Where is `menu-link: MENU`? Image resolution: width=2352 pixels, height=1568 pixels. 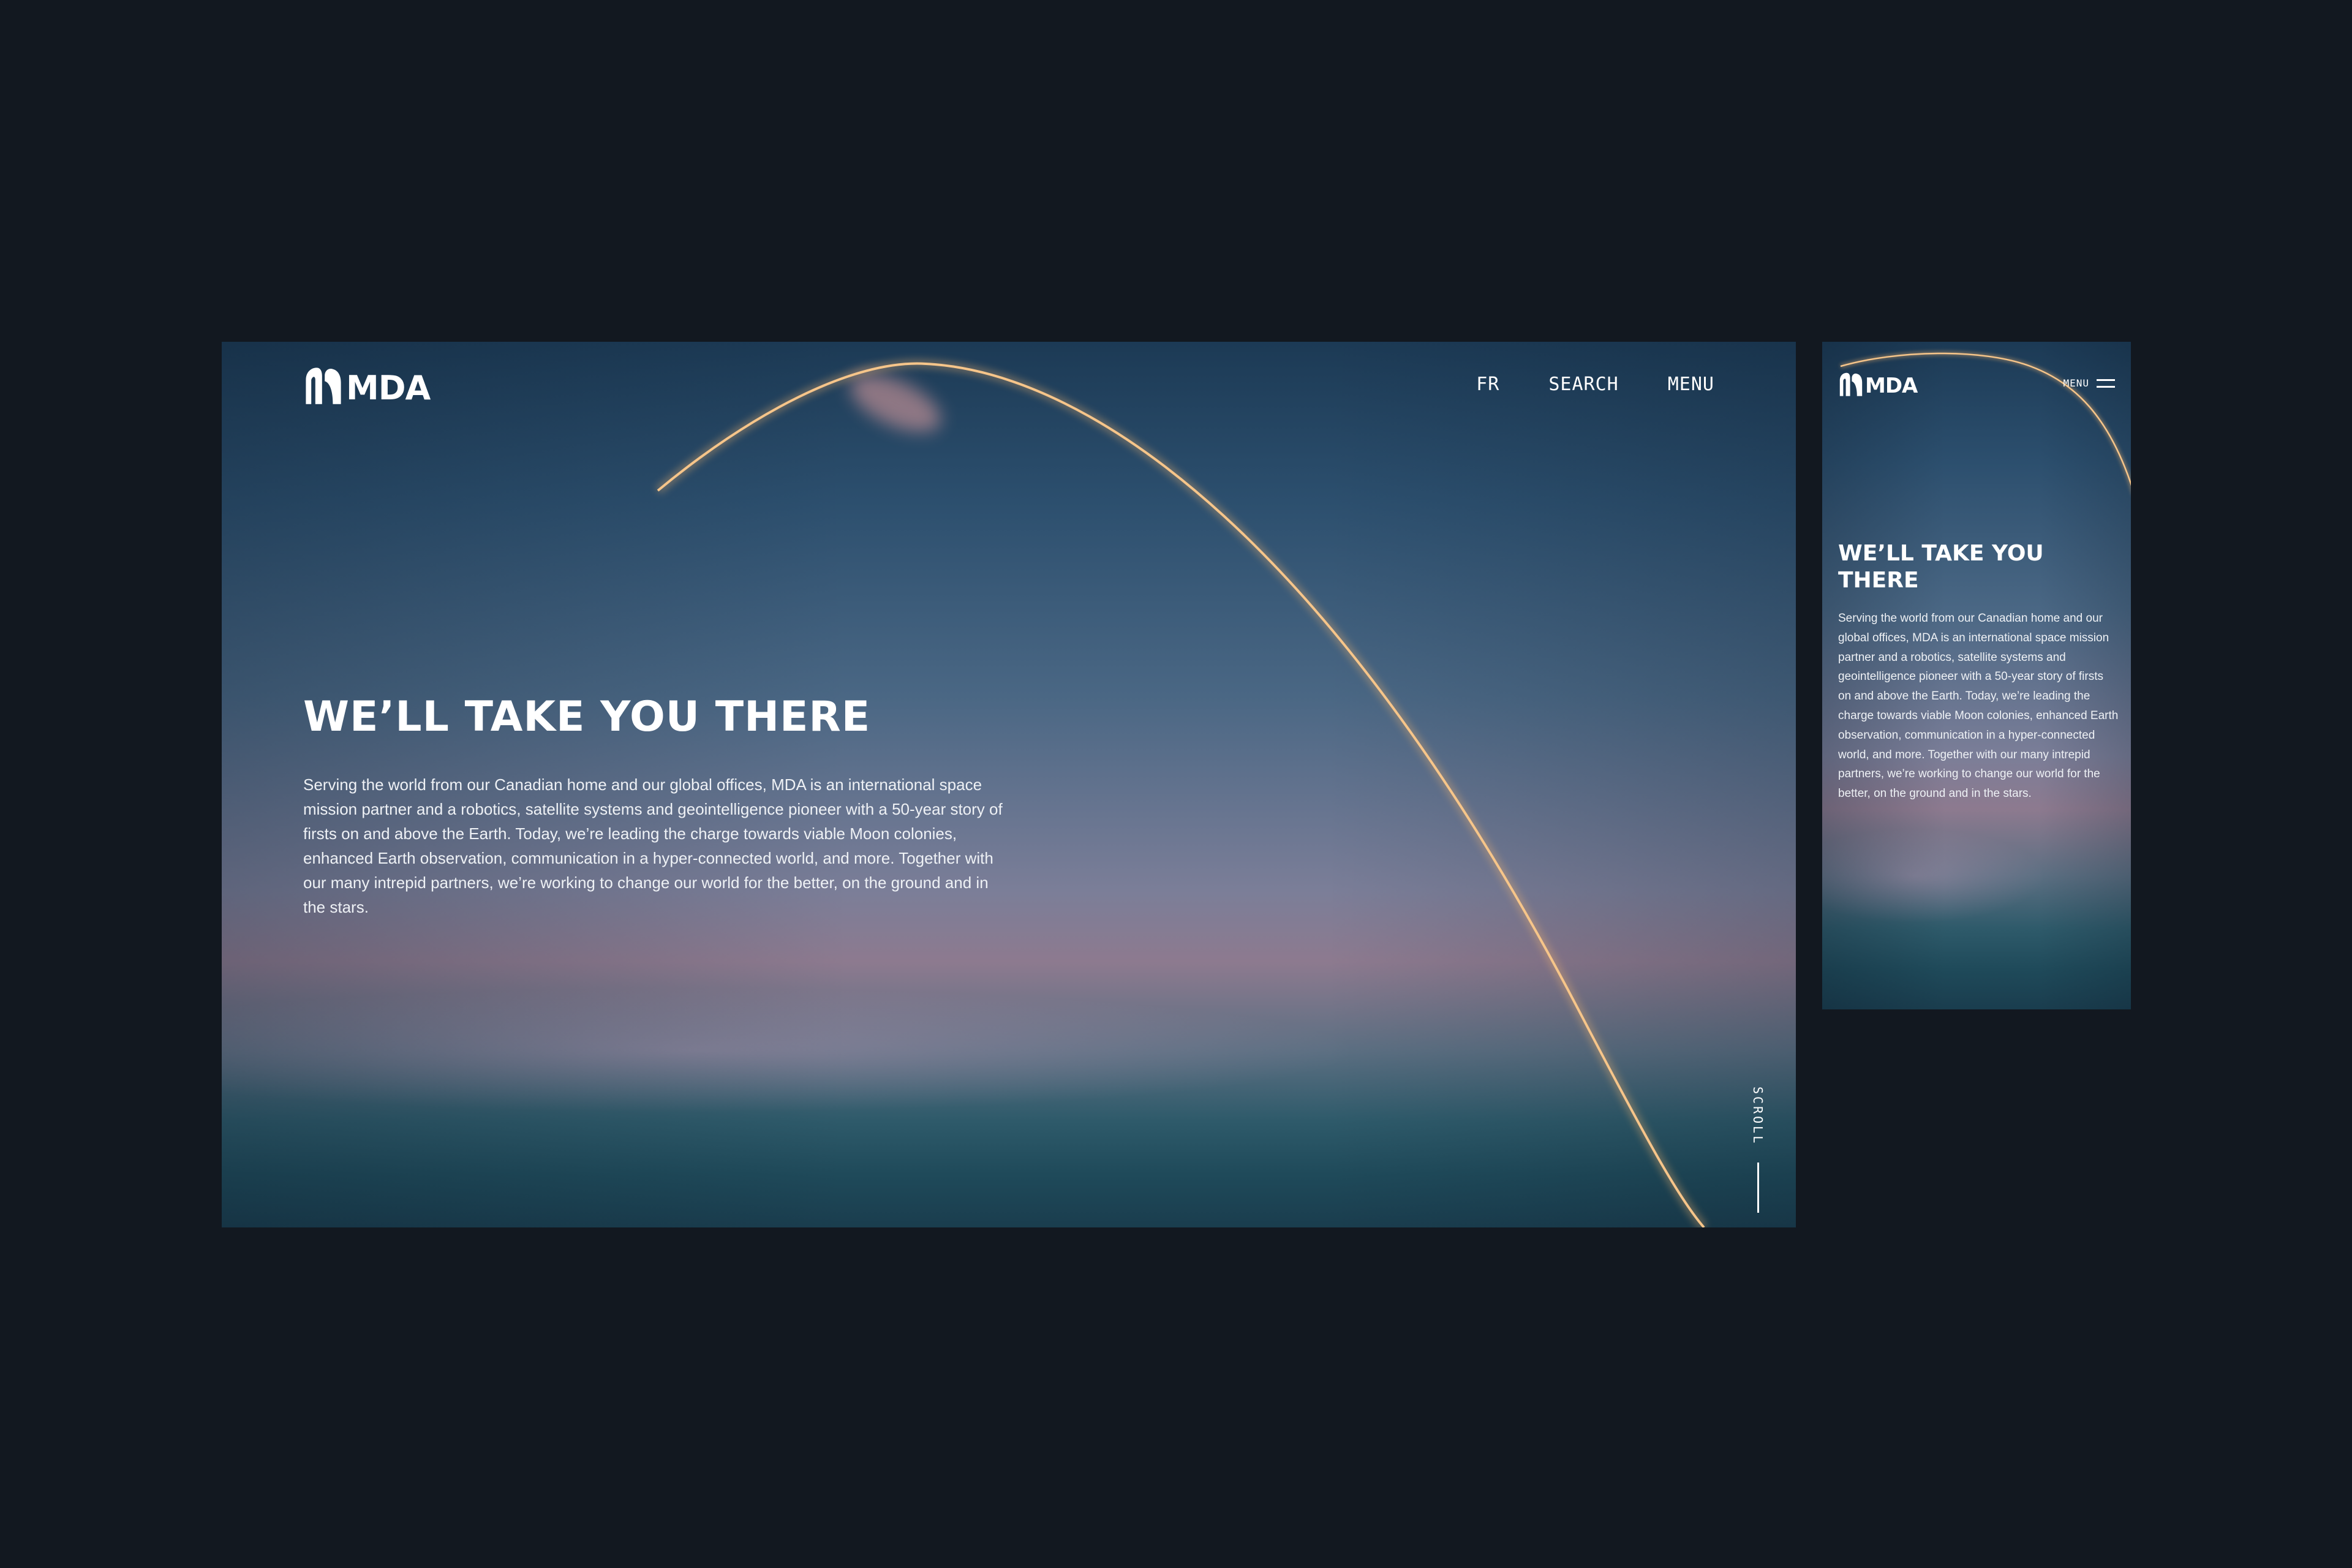 menu-link: MENU is located at coordinates (1691, 385).